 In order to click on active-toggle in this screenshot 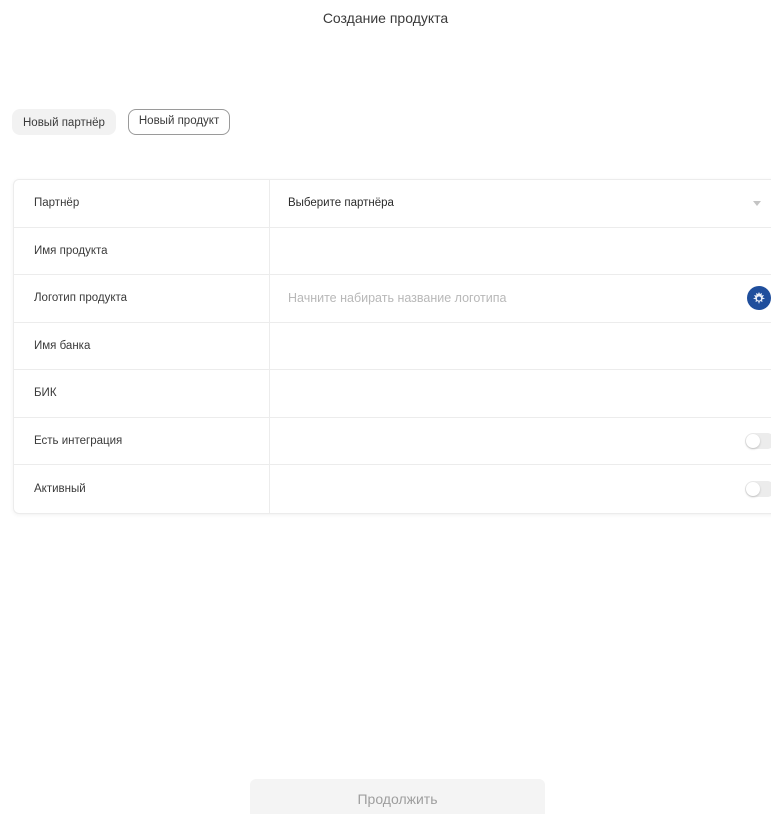, I will do `click(758, 488)`.